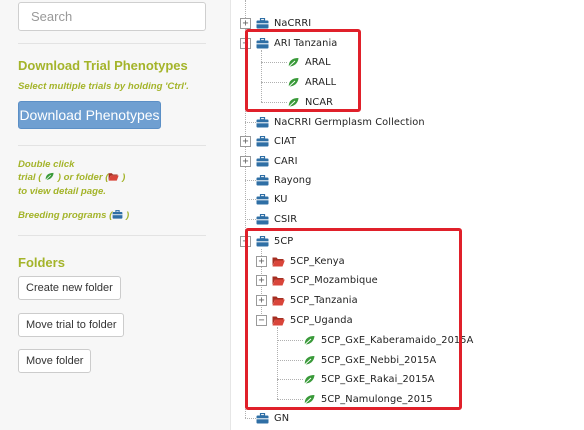 This screenshot has height=430, width=584. What do you see at coordinates (113, 176) in the screenshot?
I see `folder-icon` at bounding box center [113, 176].